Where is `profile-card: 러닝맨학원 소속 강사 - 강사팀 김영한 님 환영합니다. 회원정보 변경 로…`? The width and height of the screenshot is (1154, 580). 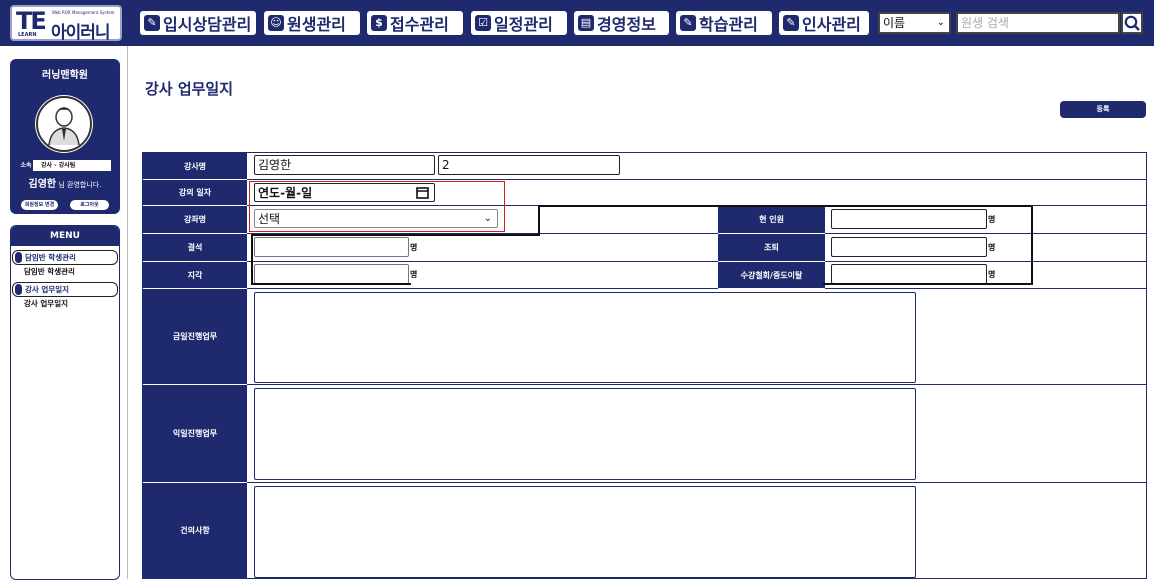
profile-card: 러닝맨학원 소속 강사 - 강사팀 김영한 님 환영합니다. 회원정보 변경 로… is located at coordinates (65, 136).